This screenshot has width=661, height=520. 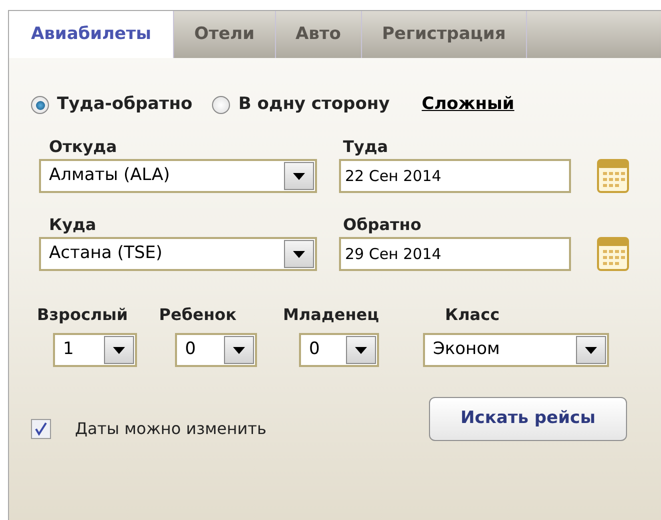 What do you see at coordinates (73, 225) in the screenshot?
I see `field-label: Куда` at bounding box center [73, 225].